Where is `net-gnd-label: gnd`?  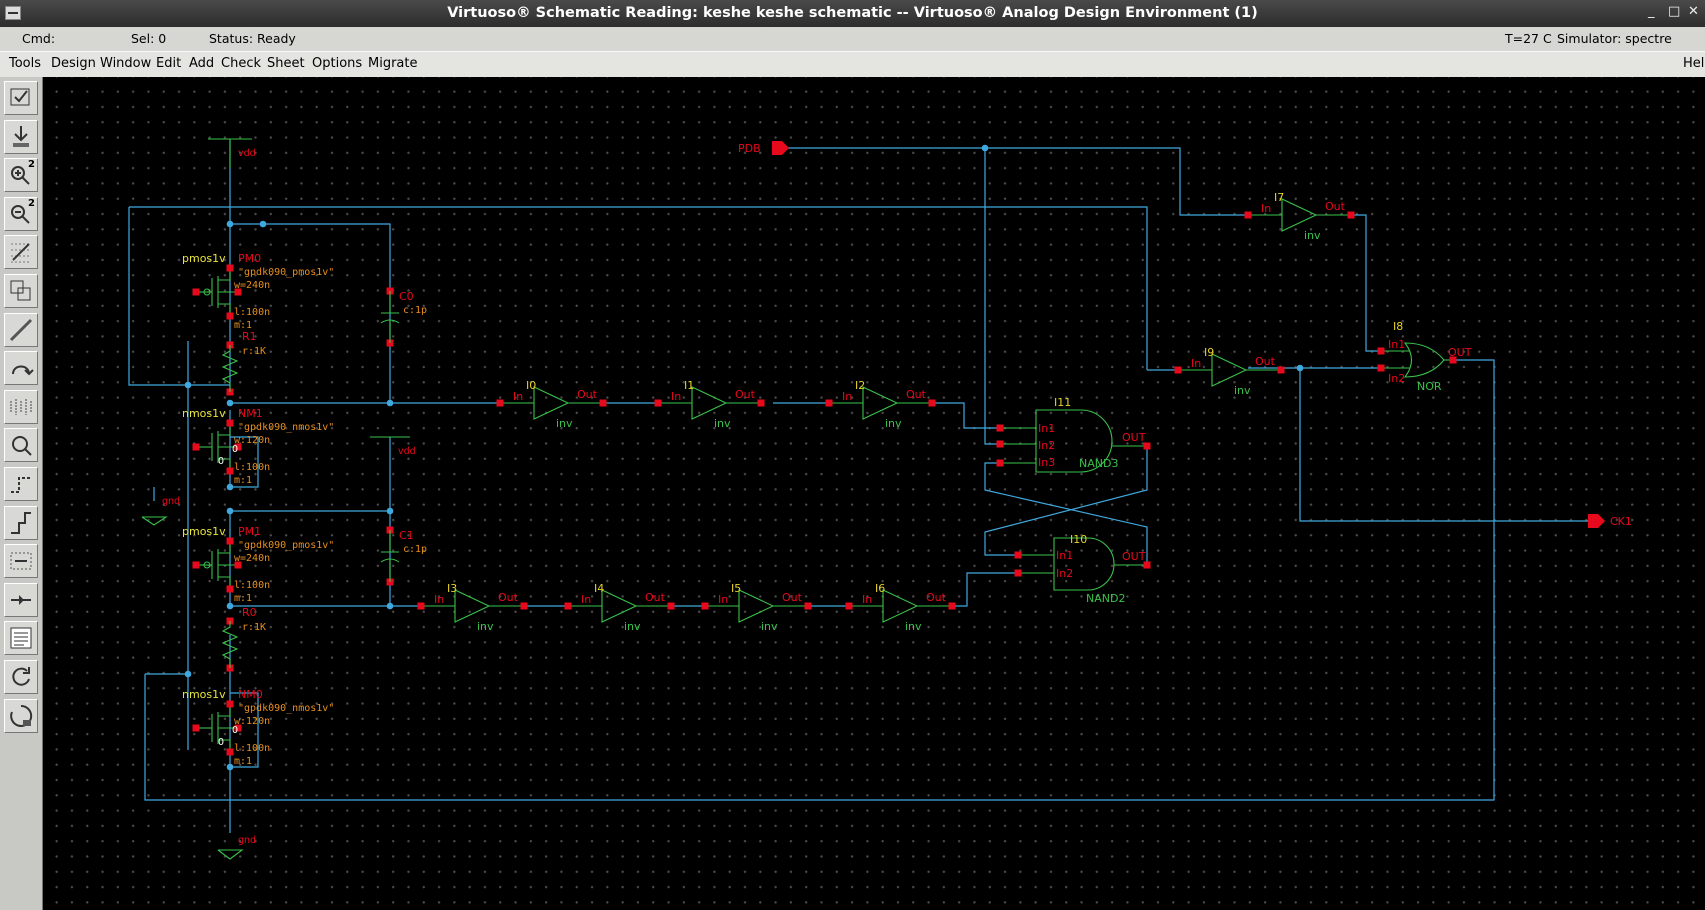 net-gnd-label: gnd is located at coordinates (247, 840).